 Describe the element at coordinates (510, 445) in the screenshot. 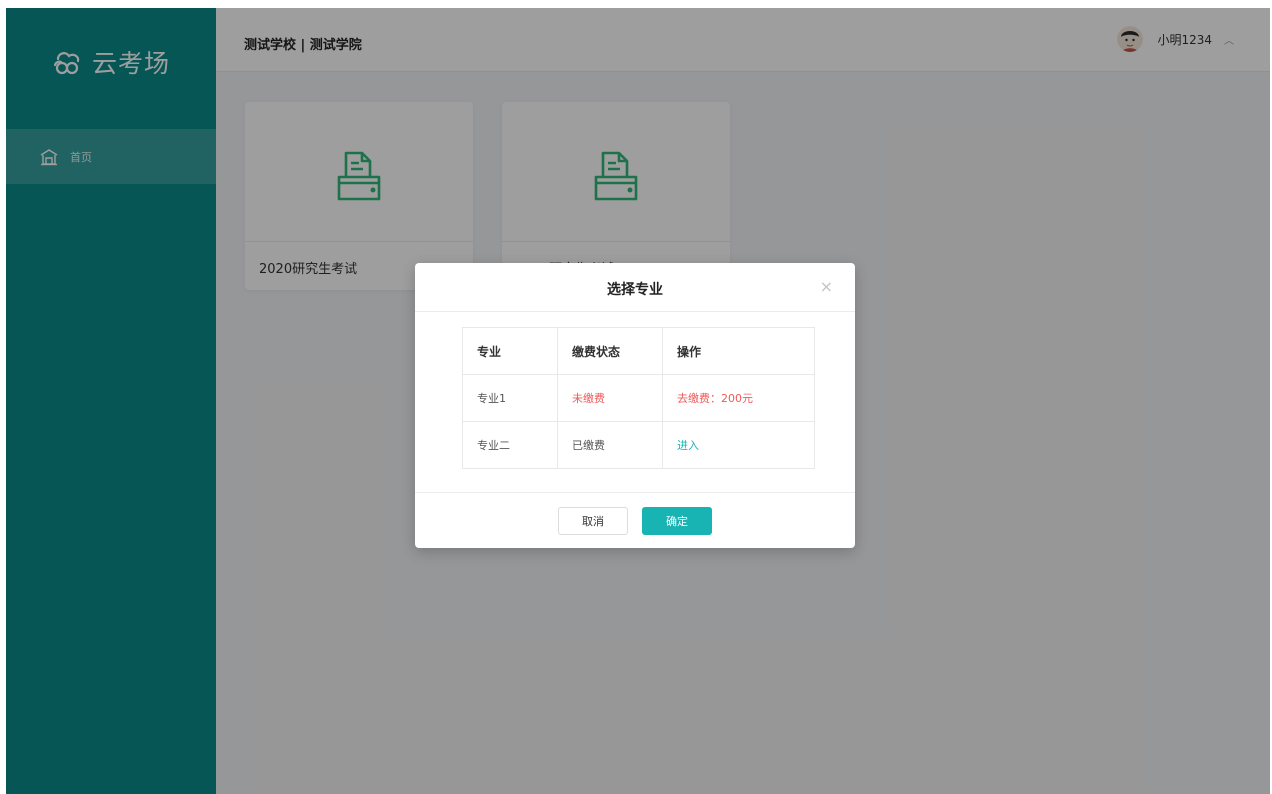

I see `major-cell: 专业二` at that location.